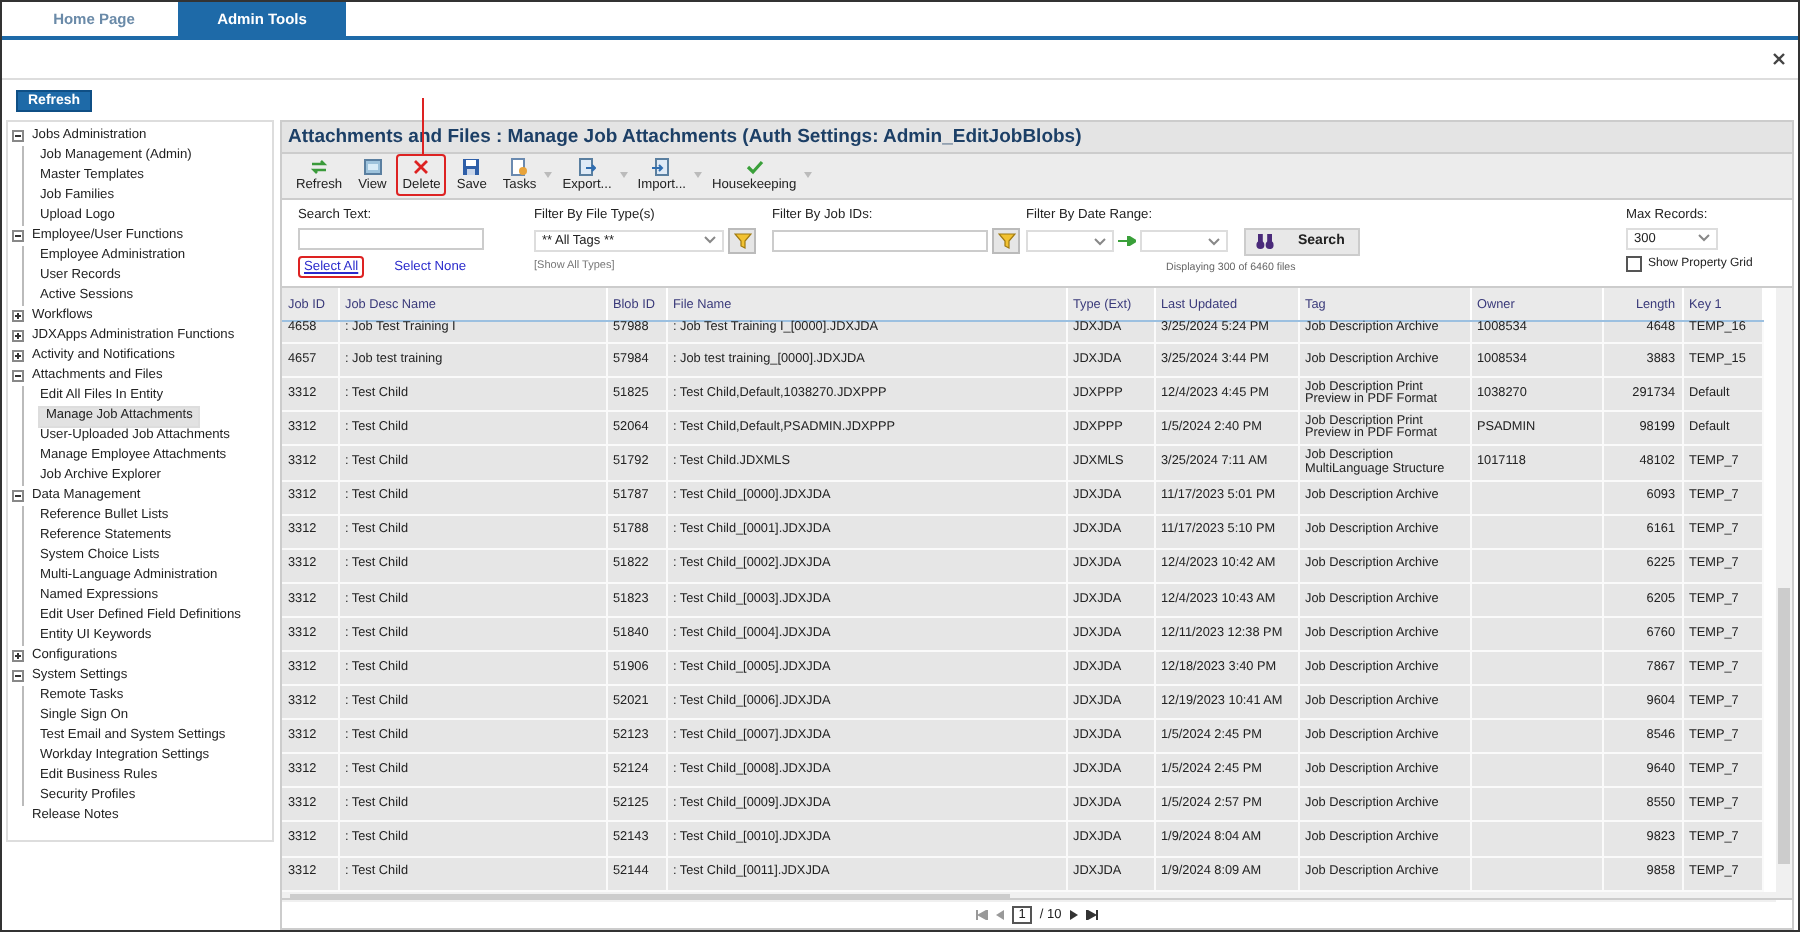 Image resolution: width=1800 pixels, height=932 pixels. What do you see at coordinates (1784, 593) in the screenshot?
I see `vertical-scrollbar` at bounding box center [1784, 593].